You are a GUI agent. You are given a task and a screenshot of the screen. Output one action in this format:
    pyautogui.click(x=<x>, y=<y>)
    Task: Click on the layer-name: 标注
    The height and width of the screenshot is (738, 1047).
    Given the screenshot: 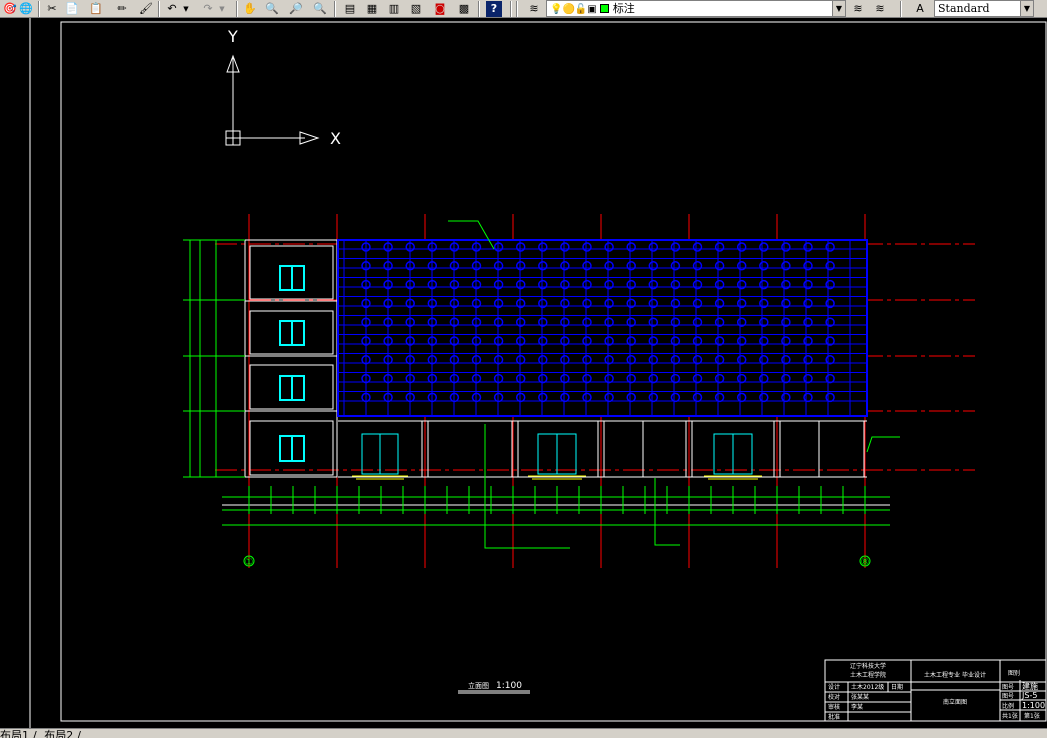 What is the action you would take?
    pyautogui.click(x=623, y=8)
    